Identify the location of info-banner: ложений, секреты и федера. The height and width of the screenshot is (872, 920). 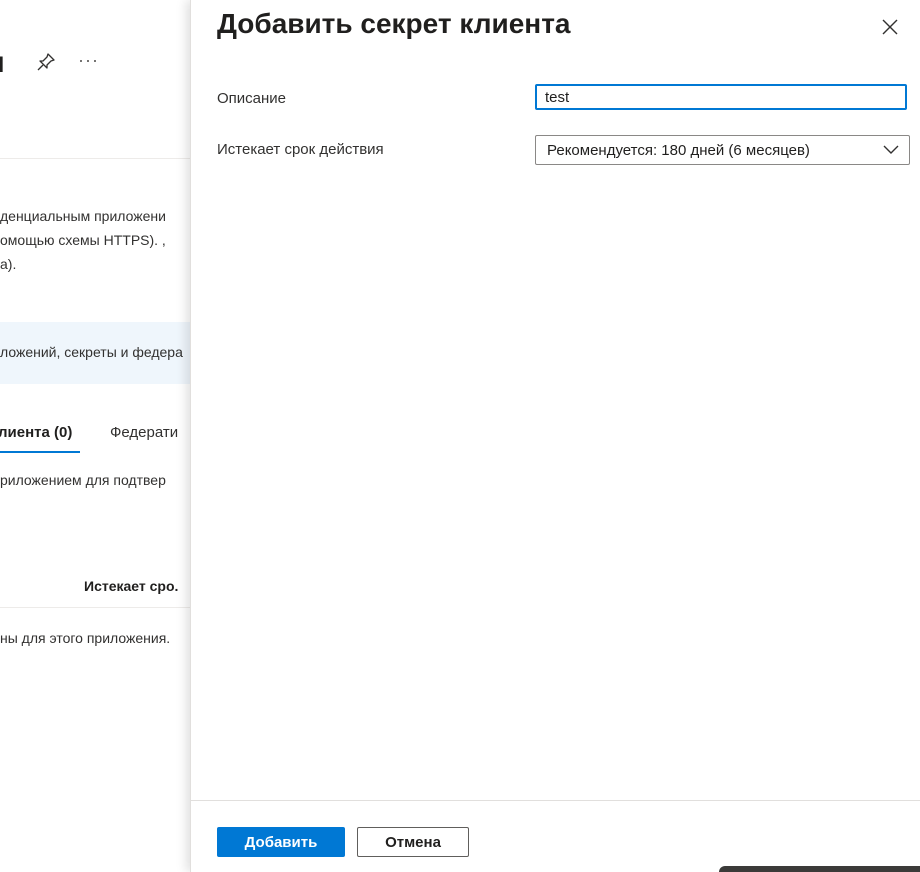
(95, 353).